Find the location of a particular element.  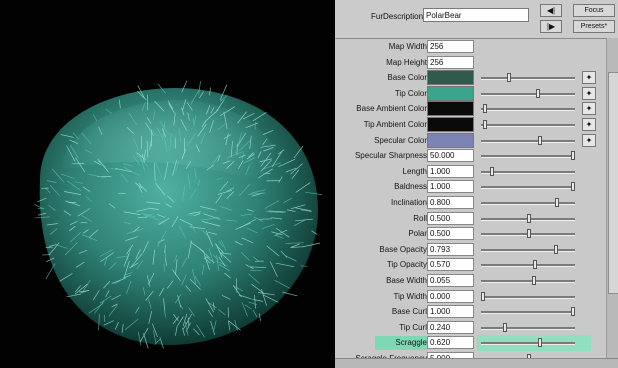

scrollbar-thumb is located at coordinates (613, 183).